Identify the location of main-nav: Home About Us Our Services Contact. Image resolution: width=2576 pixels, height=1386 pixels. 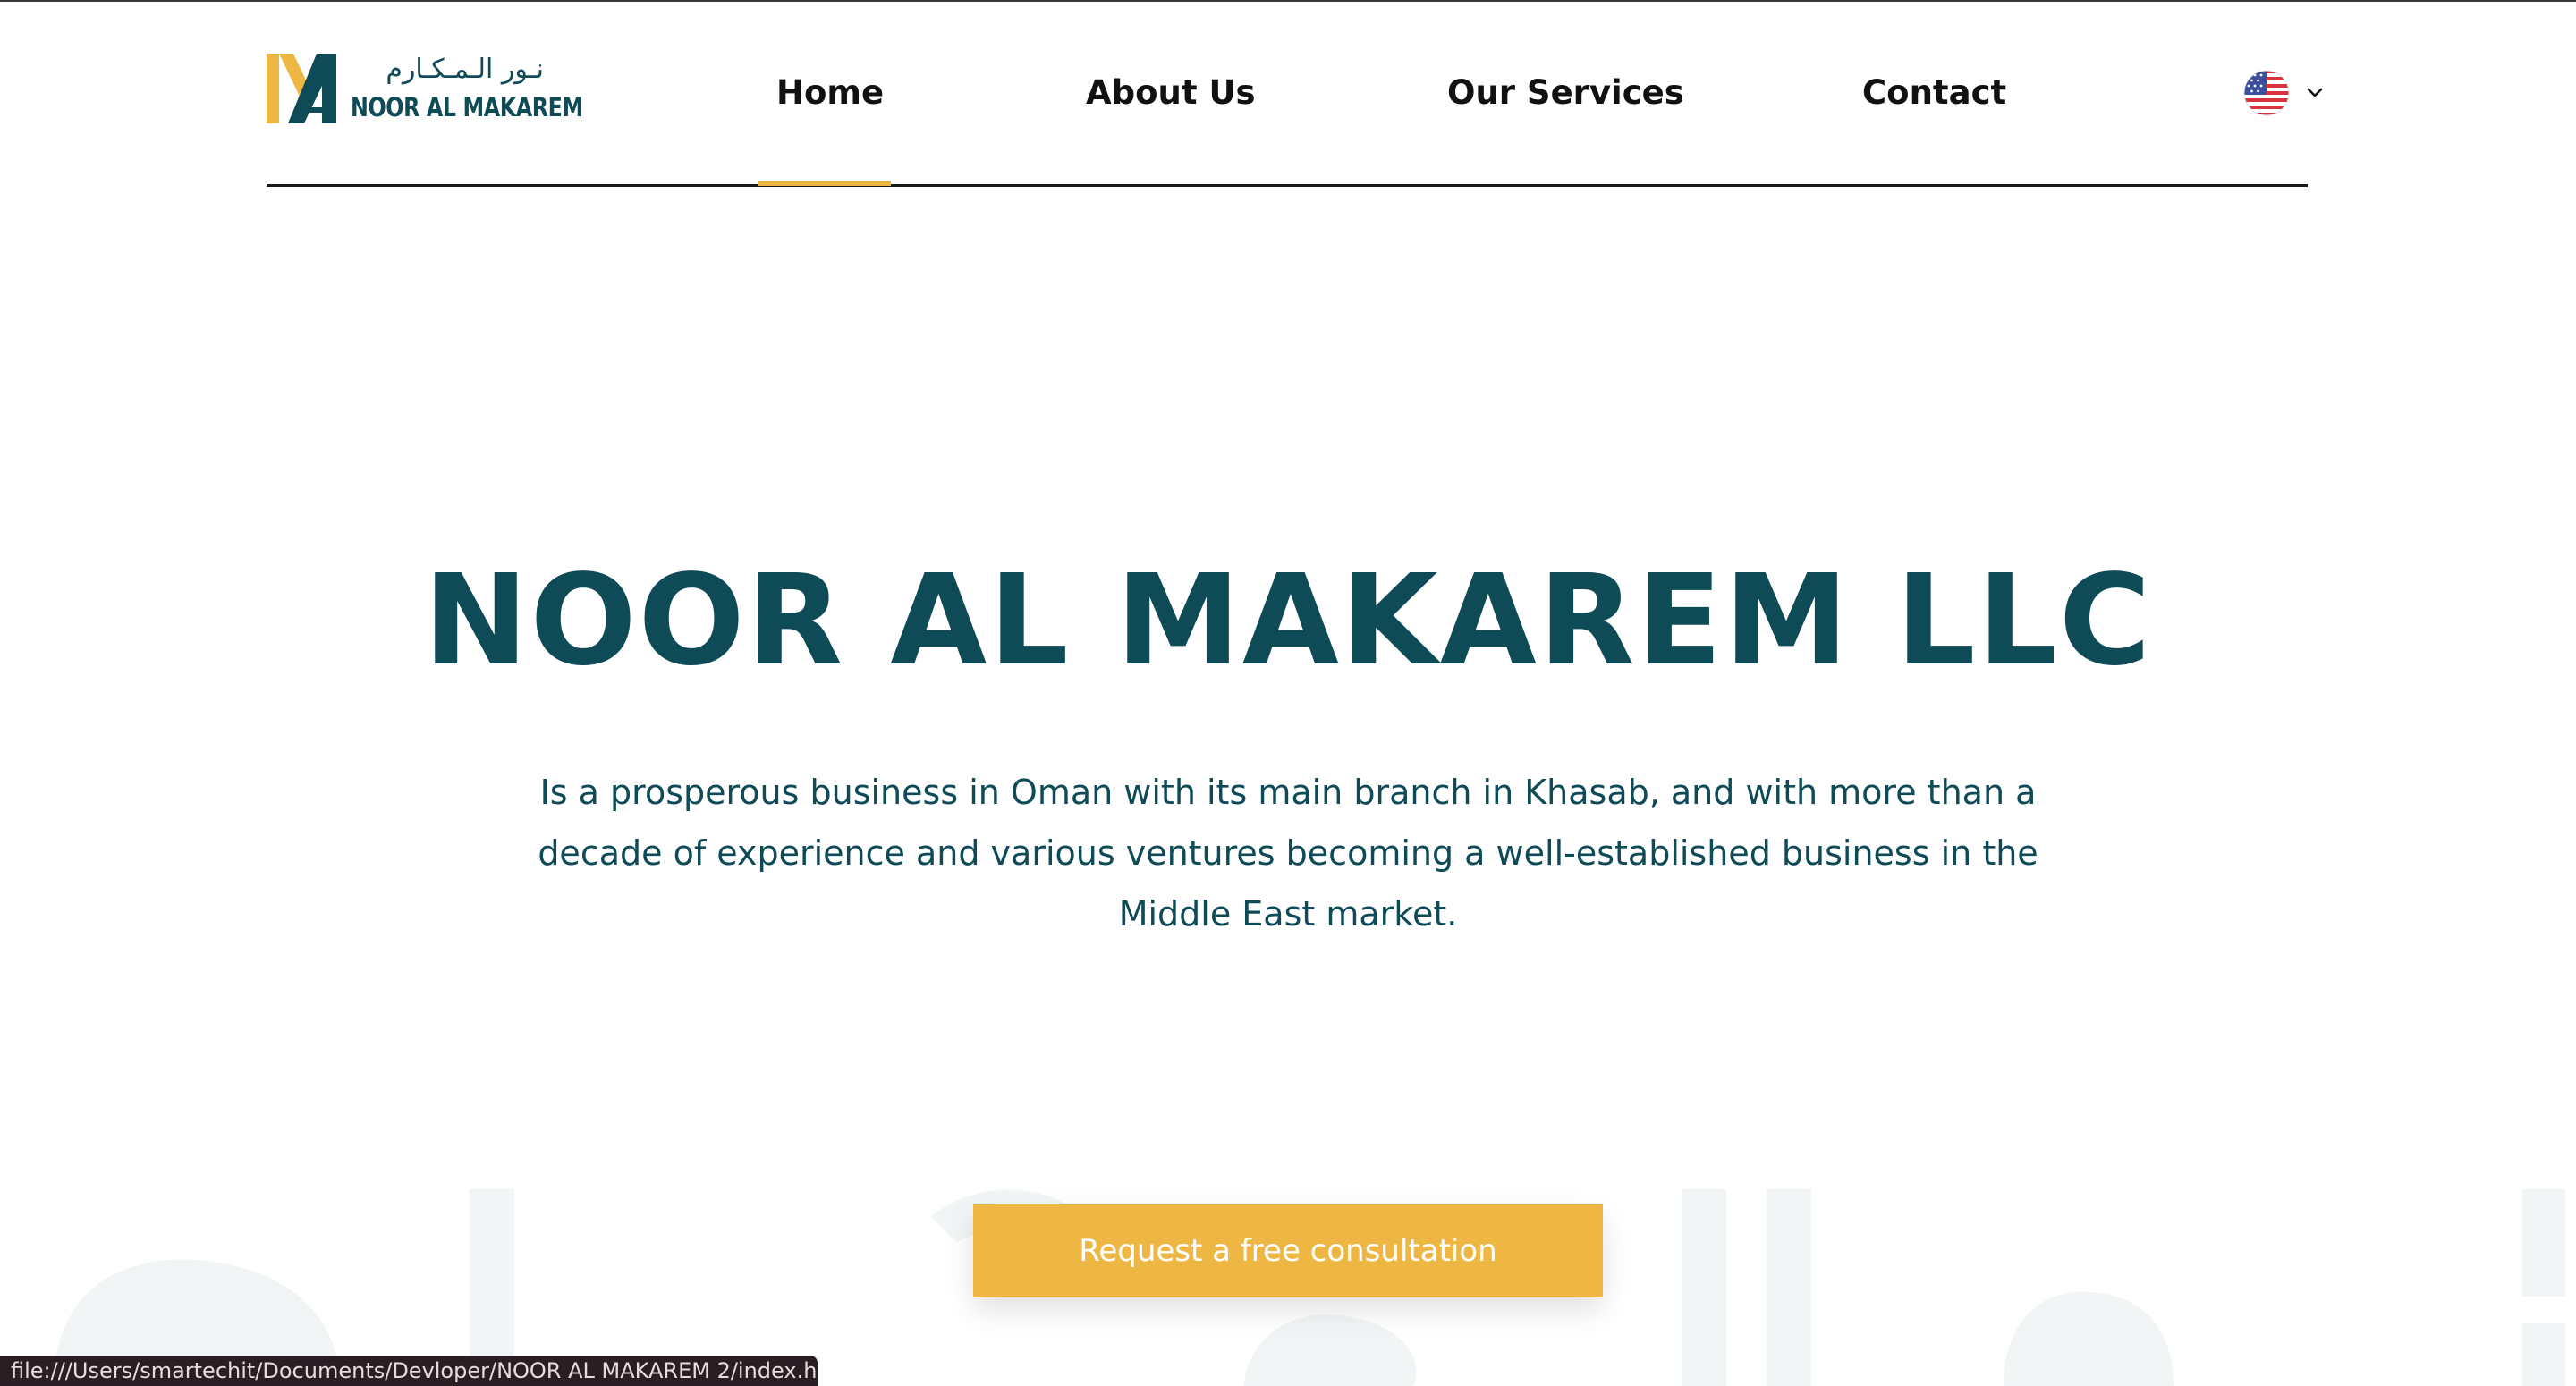
(1288, 93).